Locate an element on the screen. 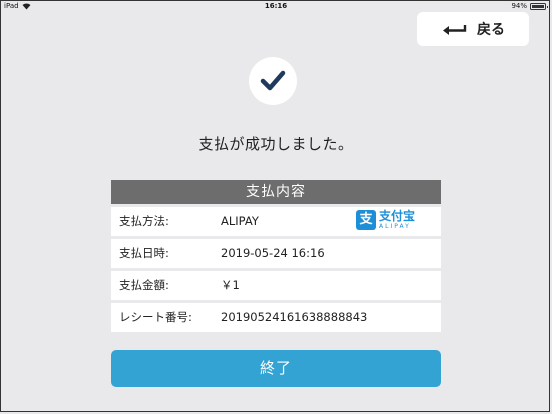  alipay-mark-icon: 支 is located at coordinates (366, 220).